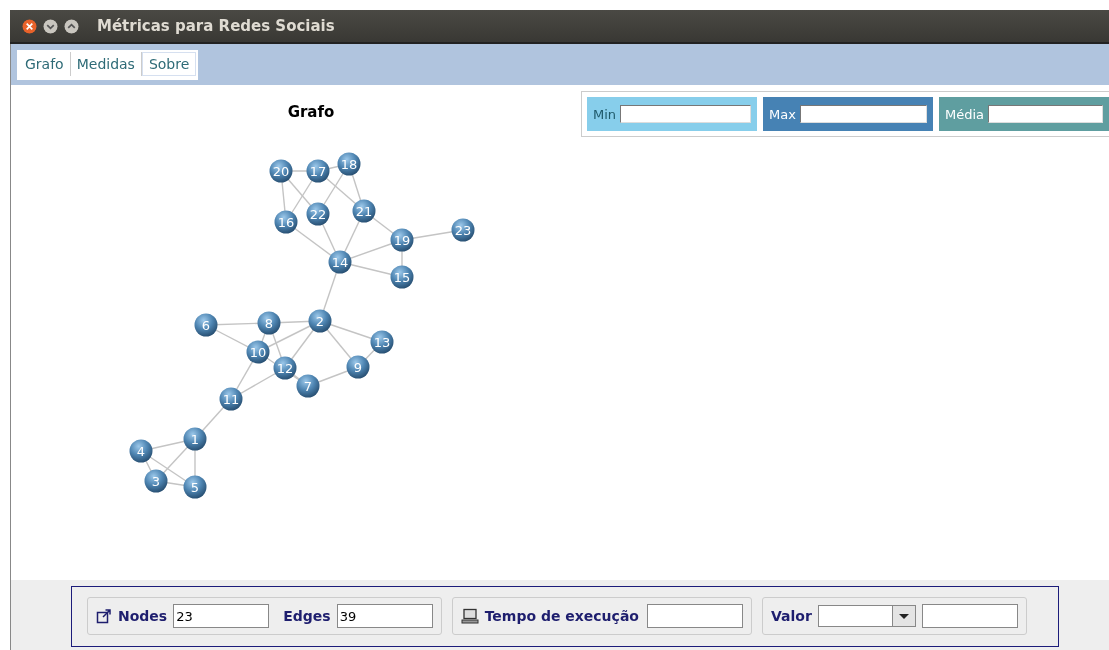 The image size is (1109, 650). What do you see at coordinates (156, 481) in the screenshot?
I see `graph-node: 3` at bounding box center [156, 481].